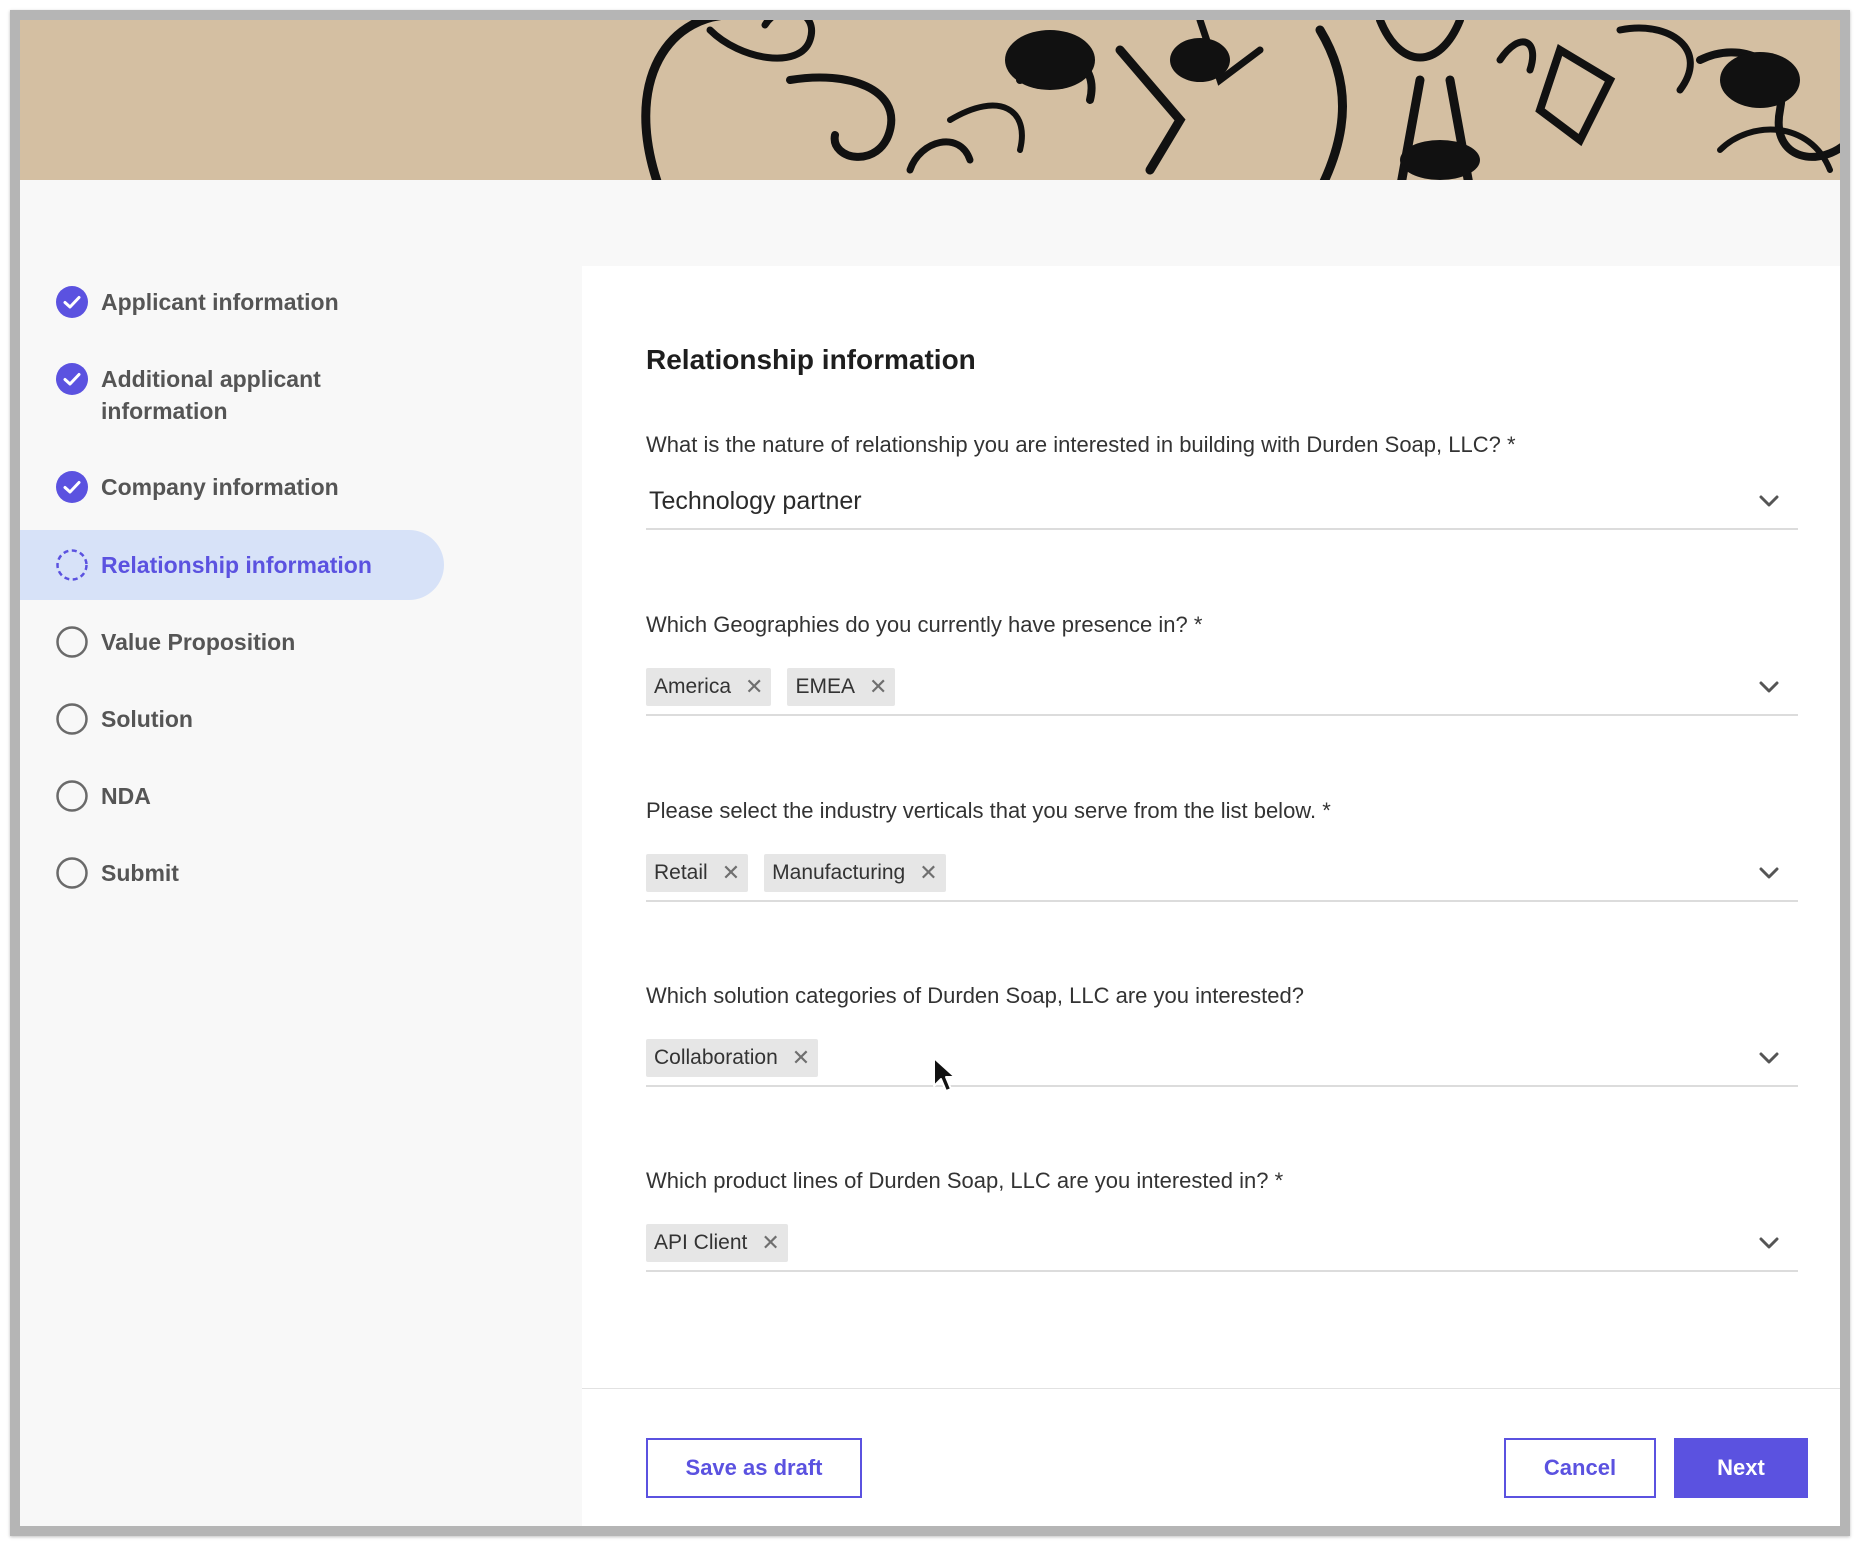 The image size is (1860, 1546). I want to click on banner-artwork, so click(1240, 100).